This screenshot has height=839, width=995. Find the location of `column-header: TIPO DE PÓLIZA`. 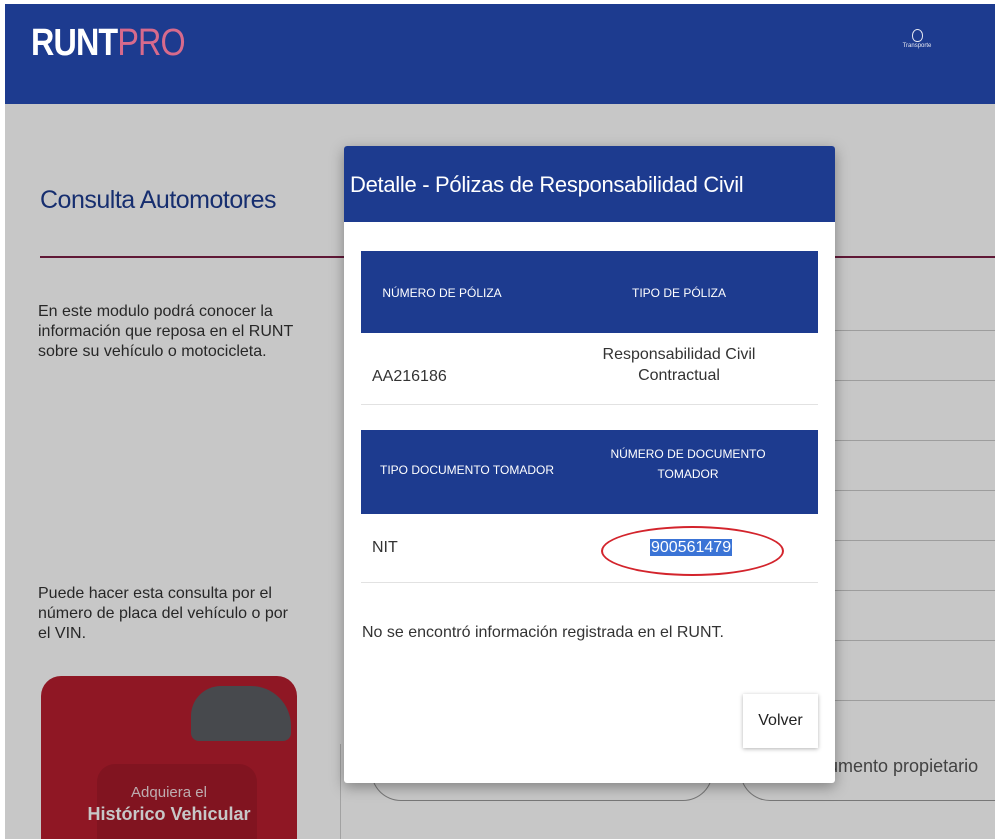

column-header: TIPO DE PÓLIZA is located at coordinates (679, 293).